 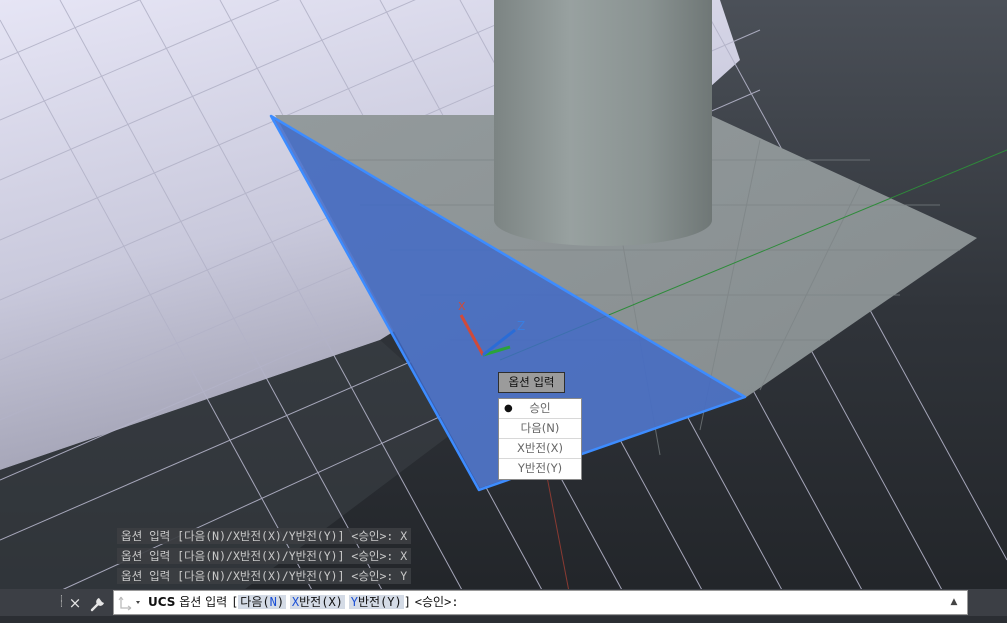 I want to click on ucs-x-label: X, so click(x=462, y=306).